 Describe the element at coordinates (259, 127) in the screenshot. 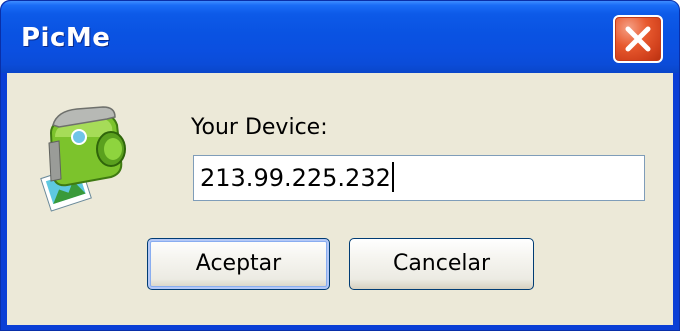

I see `device-label: Your Device:` at that location.